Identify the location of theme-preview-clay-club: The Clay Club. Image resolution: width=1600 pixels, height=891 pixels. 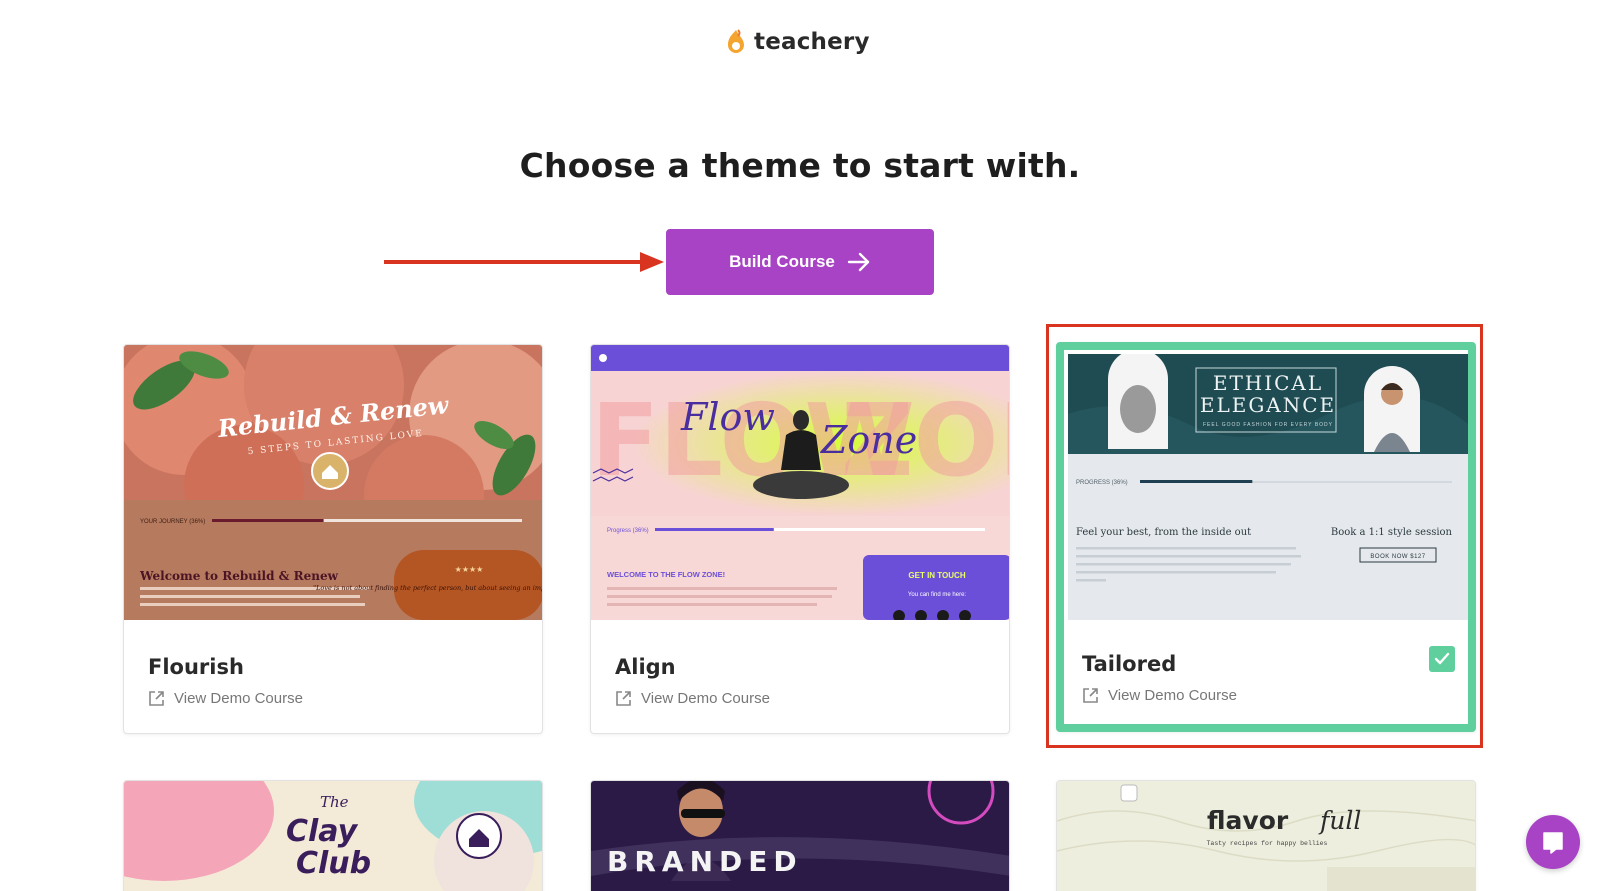
(333, 836).